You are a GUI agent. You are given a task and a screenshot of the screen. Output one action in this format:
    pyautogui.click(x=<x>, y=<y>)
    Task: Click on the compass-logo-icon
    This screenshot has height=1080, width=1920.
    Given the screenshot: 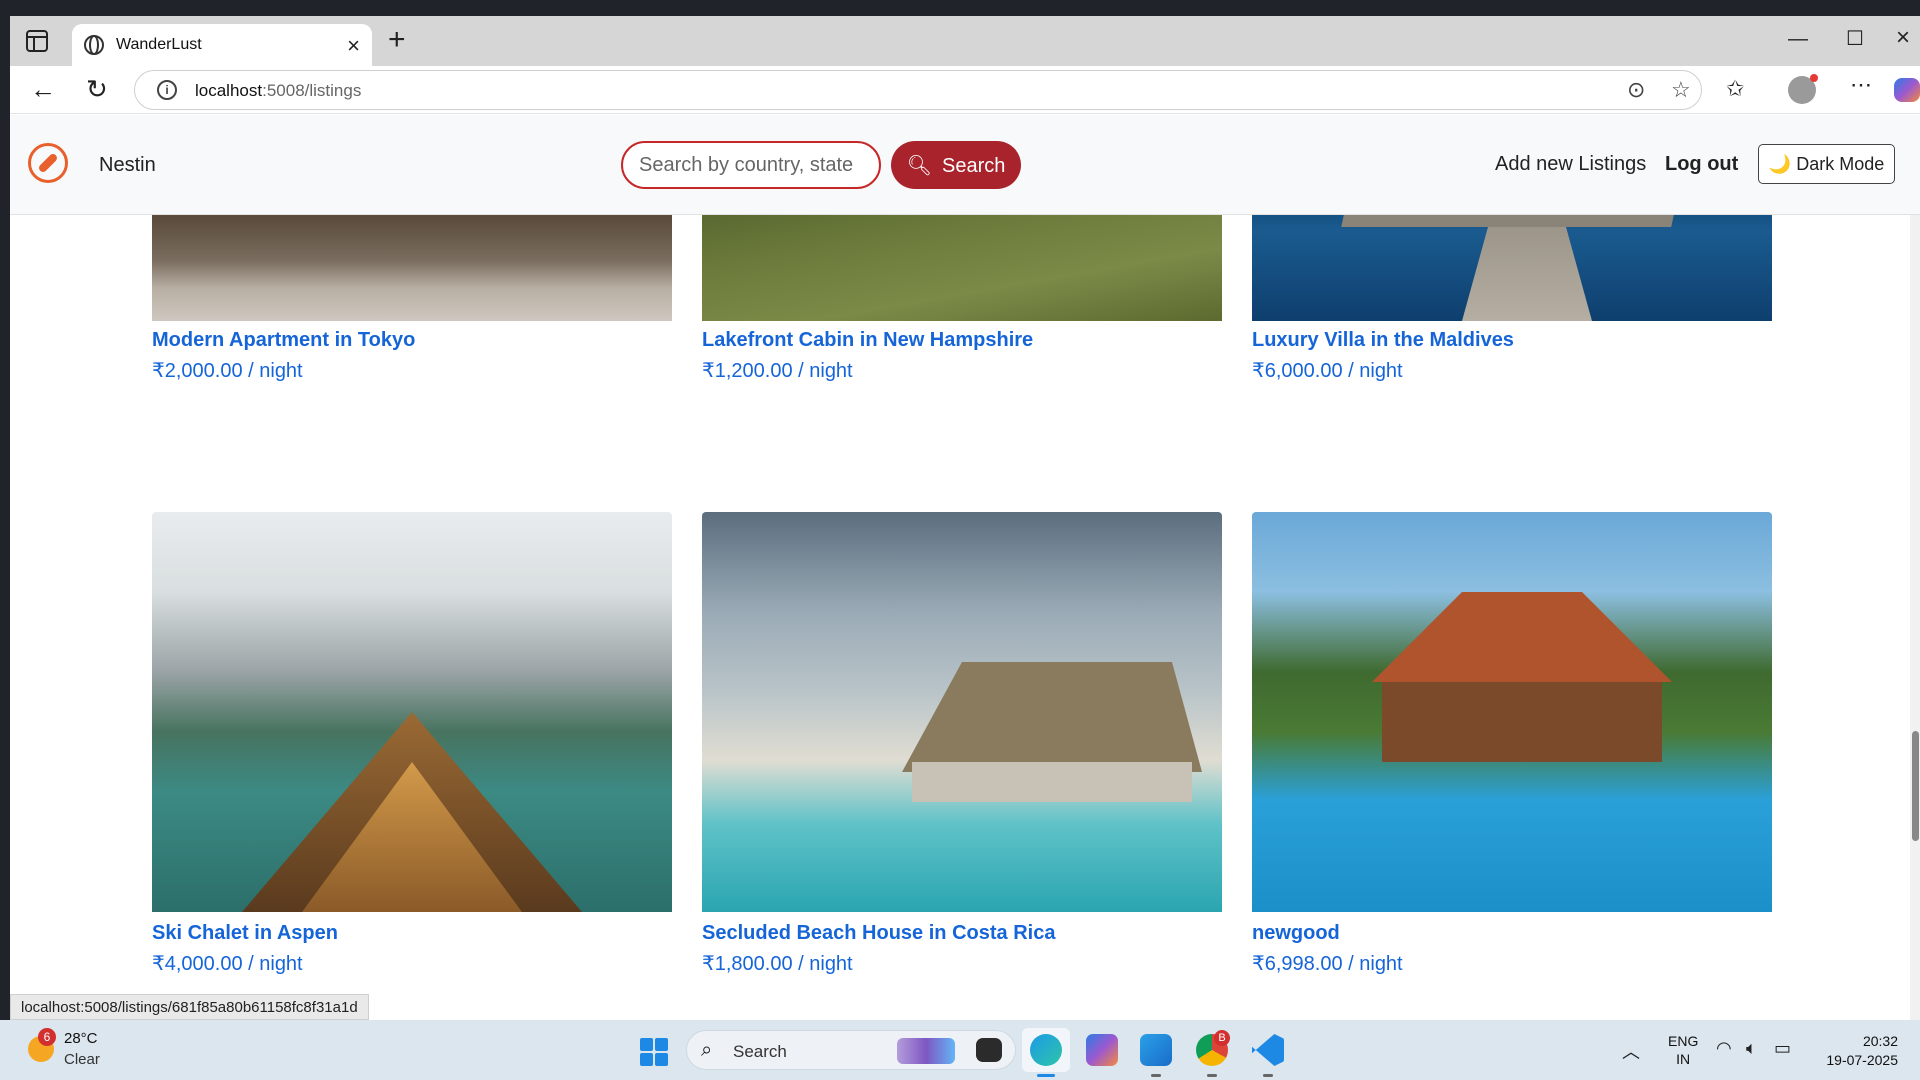 What is the action you would take?
    pyautogui.click(x=48, y=163)
    